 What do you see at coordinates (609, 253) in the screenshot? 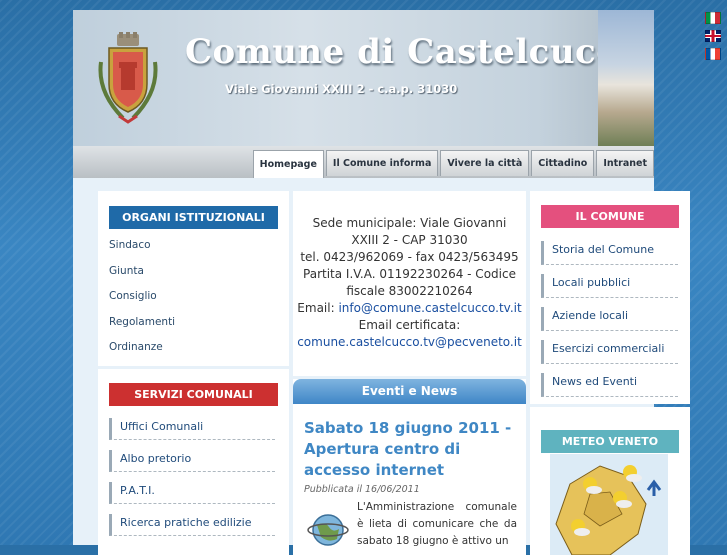
I see `menu-item-storia-del-comune: Storia del Comune` at bounding box center [609, 253].